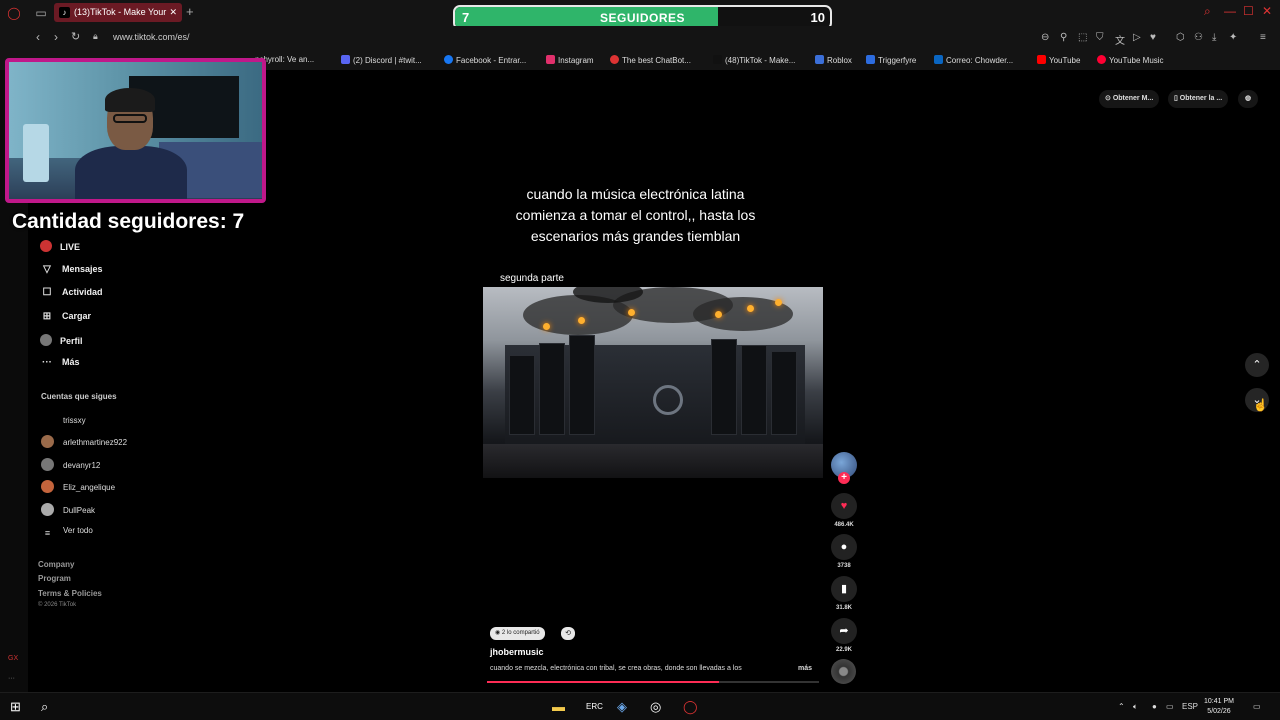 The image size is (1280, 720). Describe the element at coordinates (938, 59) in the screenshot. I see `mail-icon` at that location.